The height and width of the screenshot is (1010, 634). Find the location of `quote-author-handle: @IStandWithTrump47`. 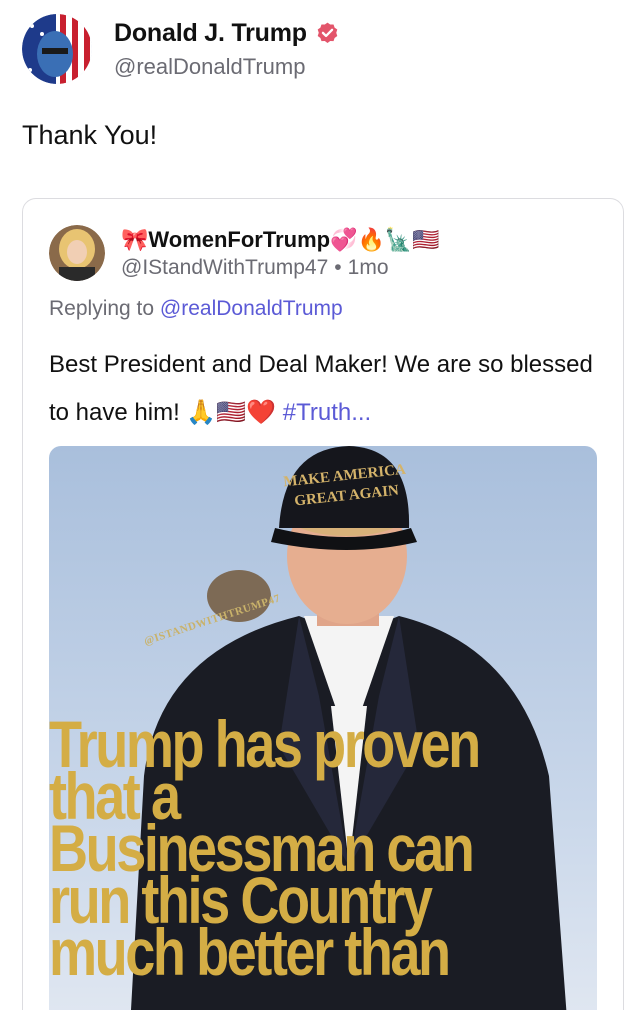

quote-author-handle: @IStandWithTrump47 is located at coordinates (224, 267).